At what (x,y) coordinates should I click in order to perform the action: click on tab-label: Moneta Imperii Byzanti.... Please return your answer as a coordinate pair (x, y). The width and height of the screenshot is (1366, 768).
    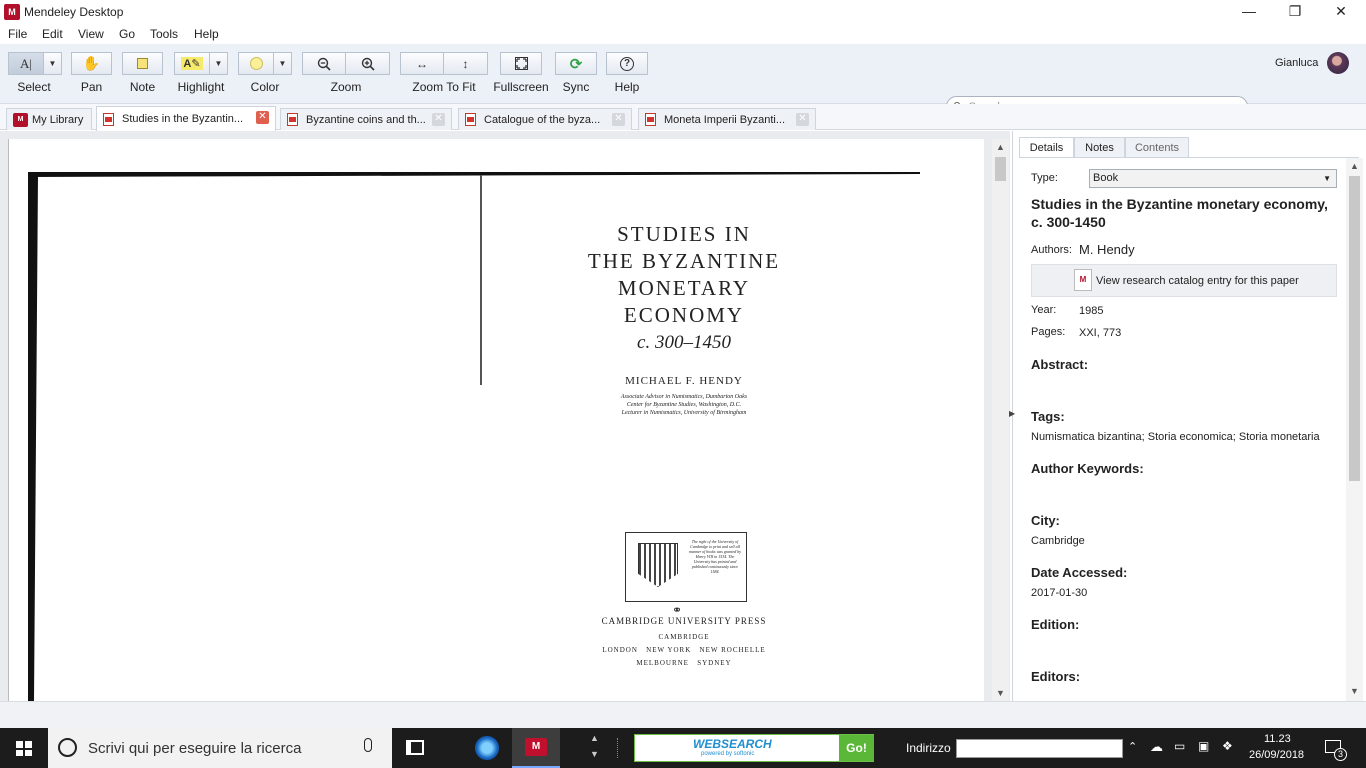
    Looking at the image, I should click on (725, 119).